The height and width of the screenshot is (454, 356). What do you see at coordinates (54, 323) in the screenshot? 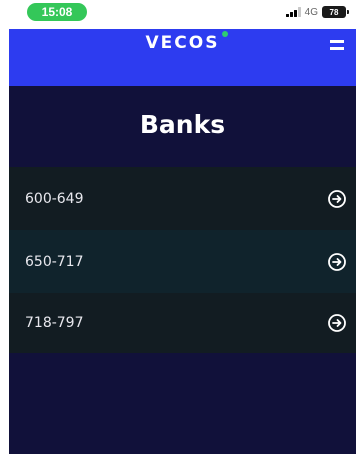
I see `bank-label: 718-797` at bounding box center [54, 323].